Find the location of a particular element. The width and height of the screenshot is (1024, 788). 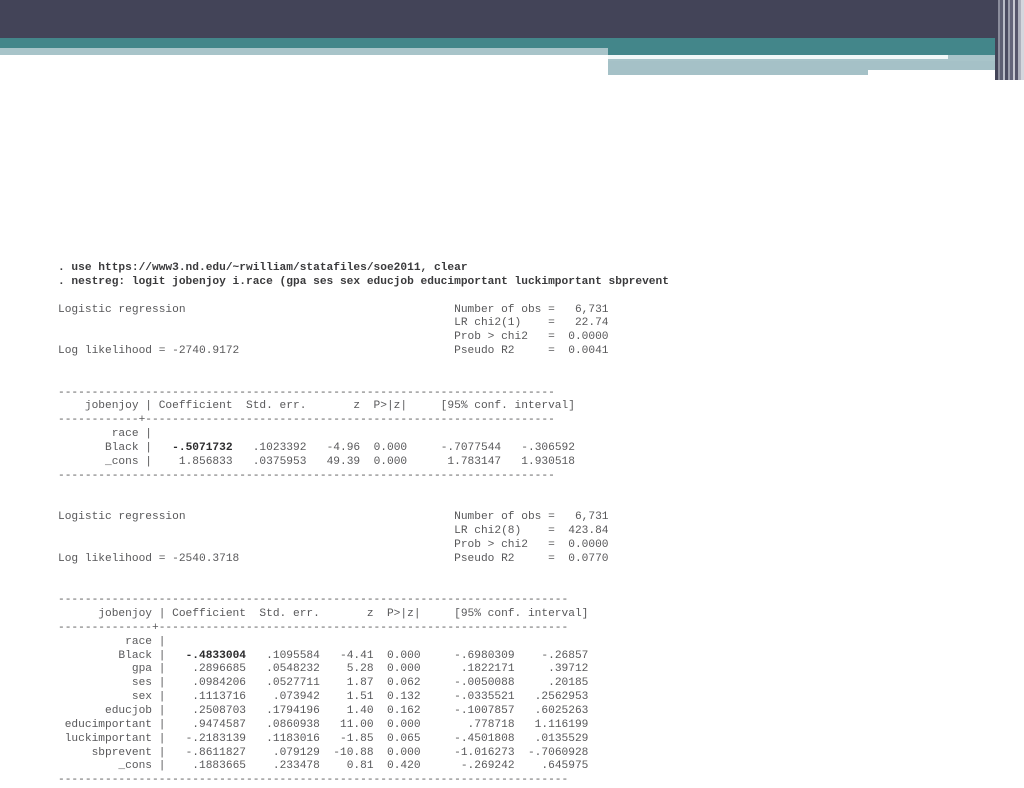

row-coefficient: -.5071732 is located at coordinates (195, 447).